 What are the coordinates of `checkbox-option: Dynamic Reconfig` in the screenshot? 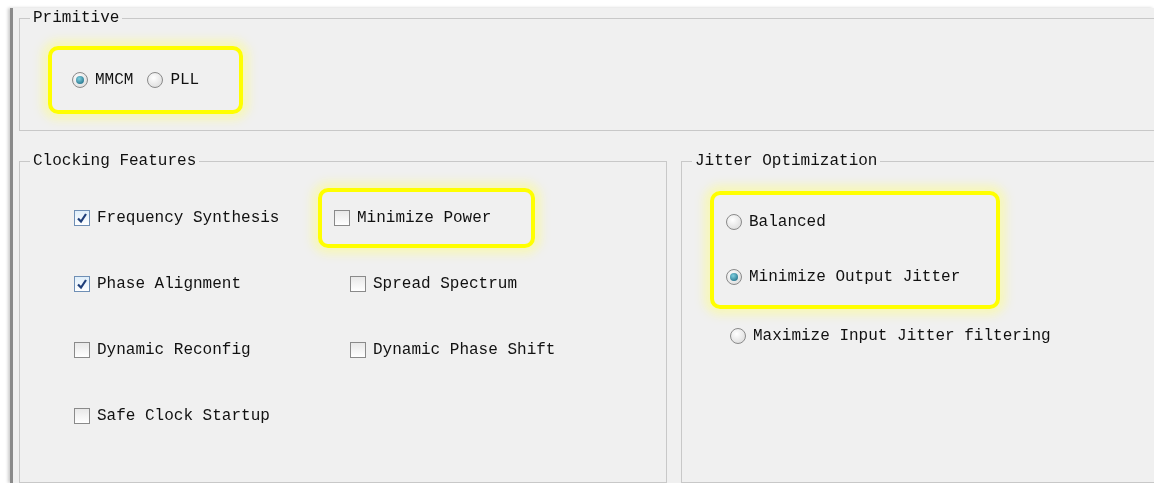 It's located at (162, 349).